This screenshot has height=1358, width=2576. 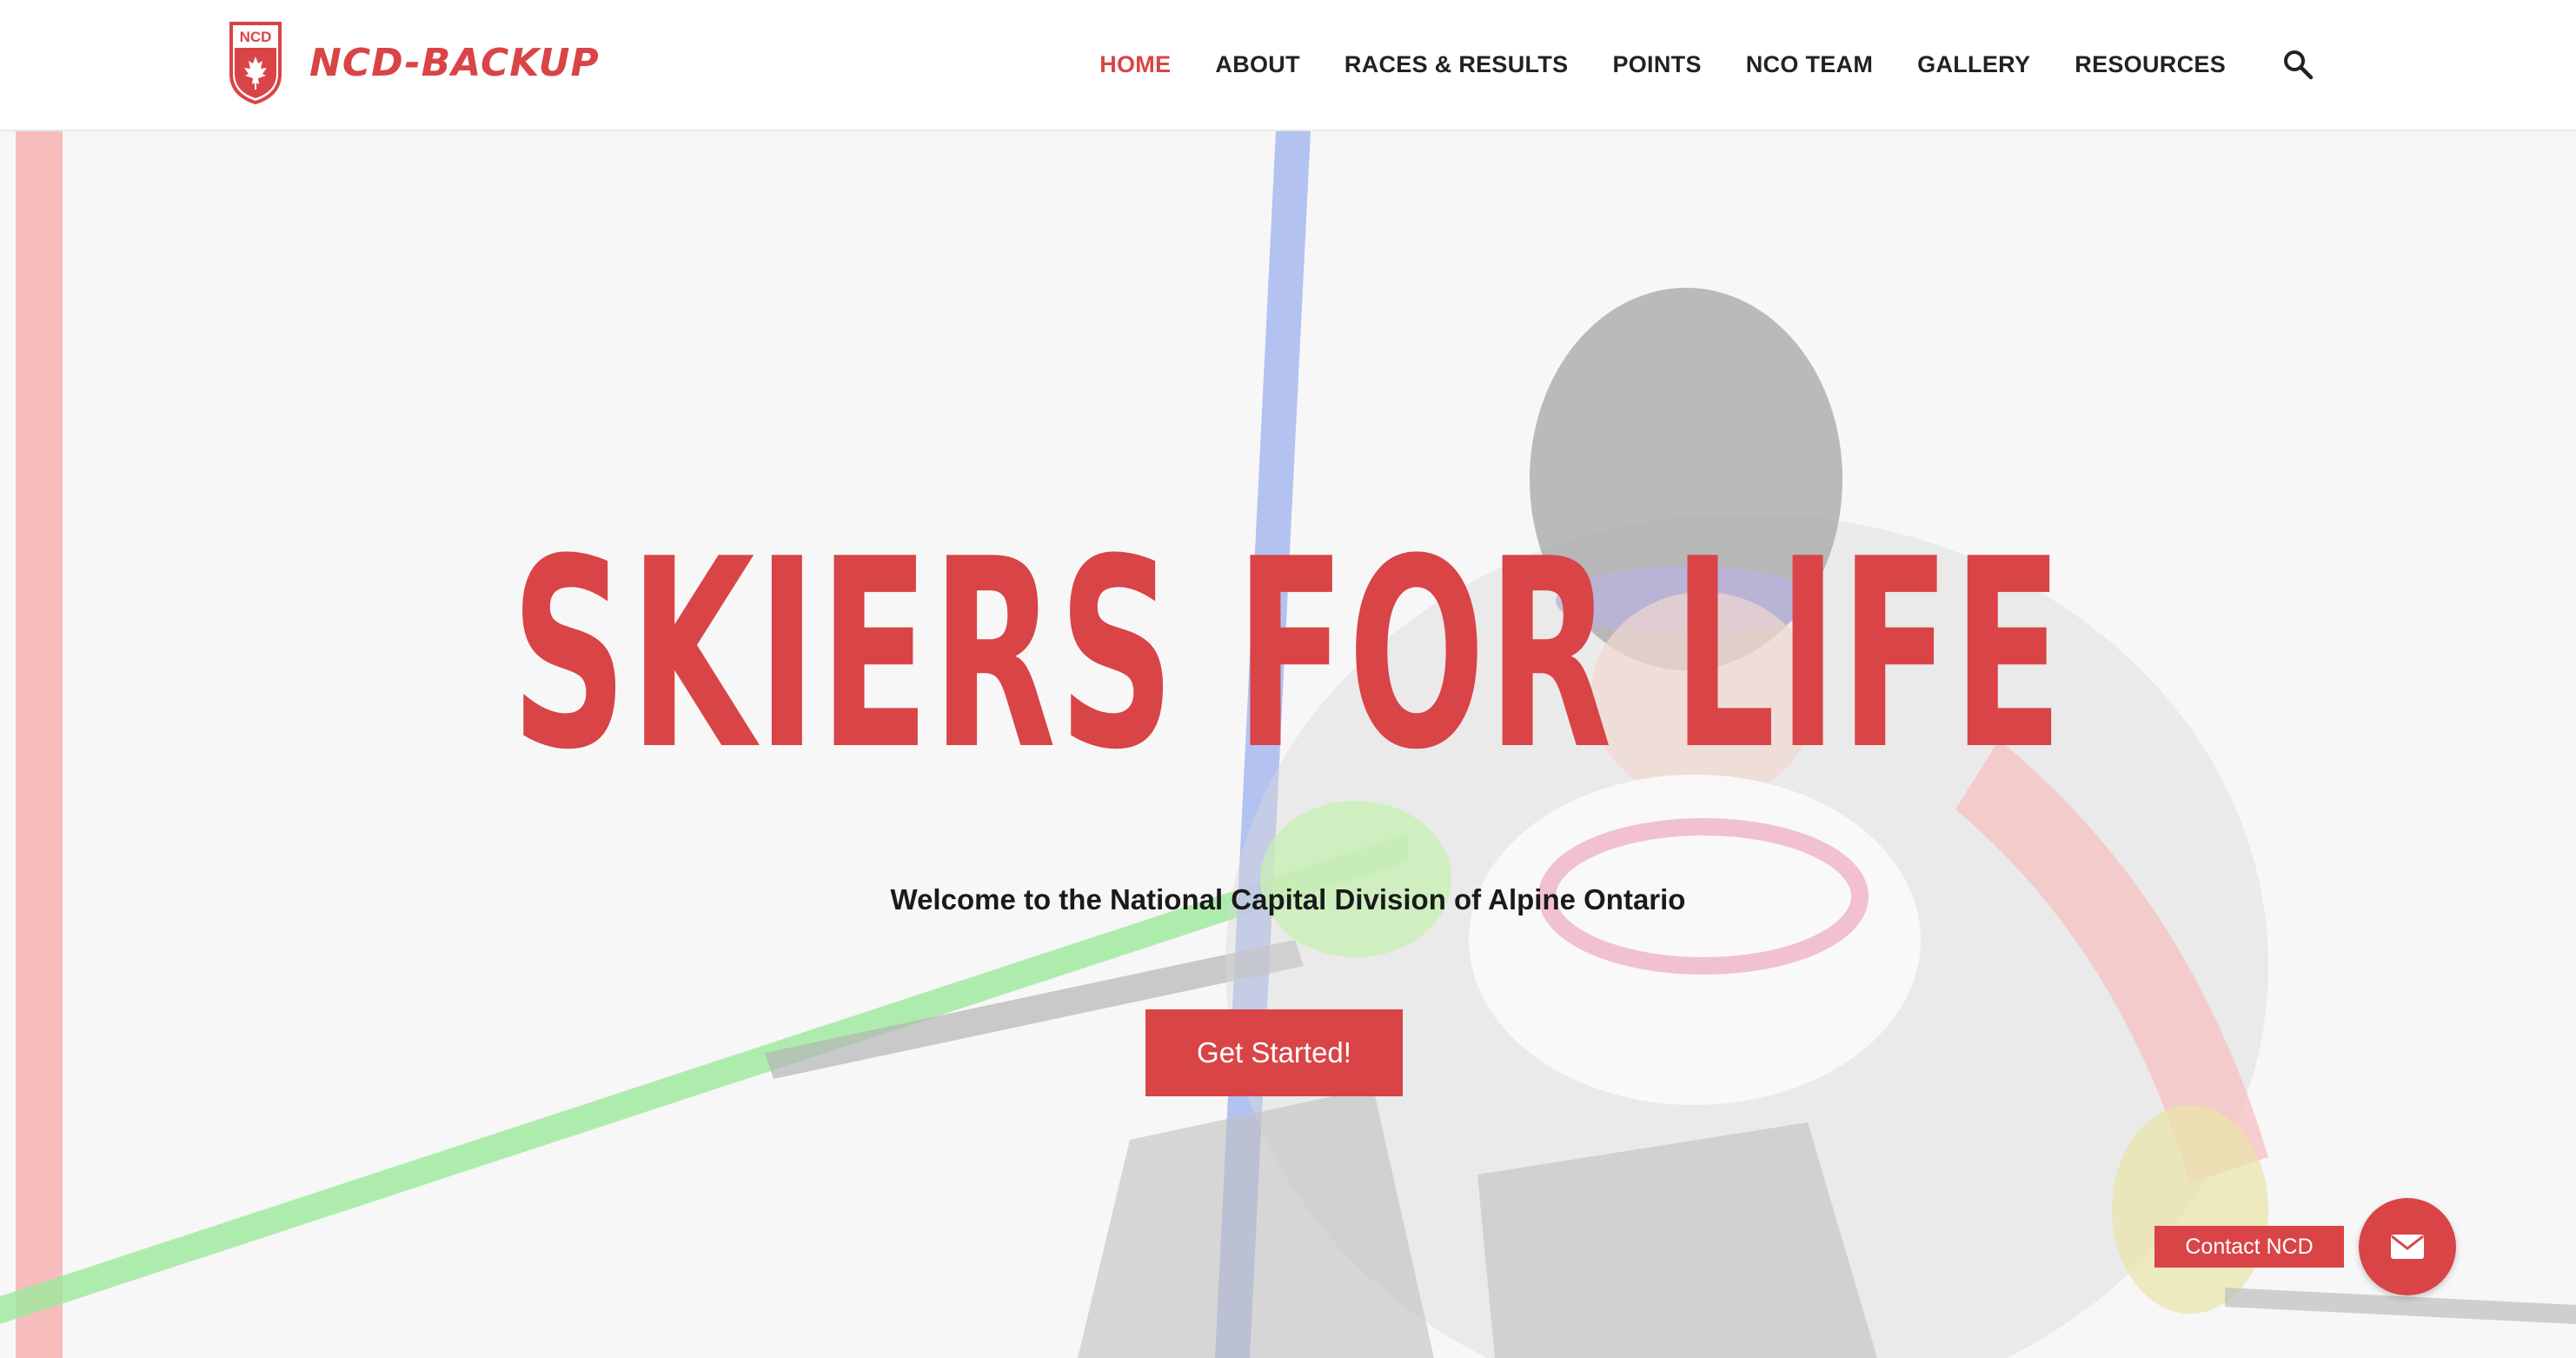 What do you see at coordinates (2150, 64) in the screenshot?
I see `nav-resources: RESOURCES` at bounding box center [2150, 64].